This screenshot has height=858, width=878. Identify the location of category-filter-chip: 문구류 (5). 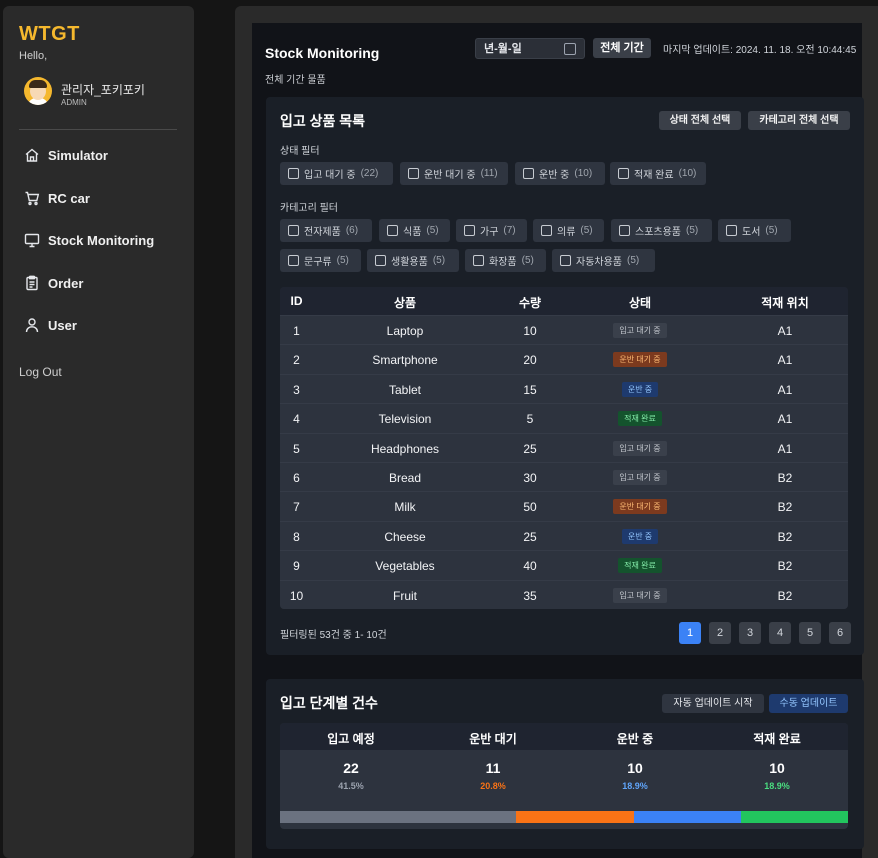
(320, 260).